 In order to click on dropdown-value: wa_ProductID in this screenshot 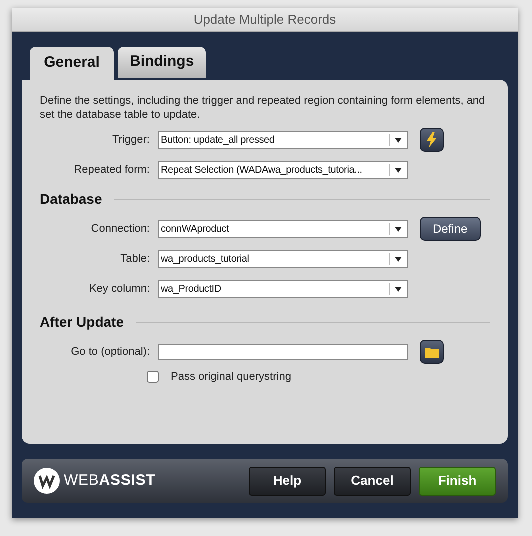, I will do `click(191, 289)`.